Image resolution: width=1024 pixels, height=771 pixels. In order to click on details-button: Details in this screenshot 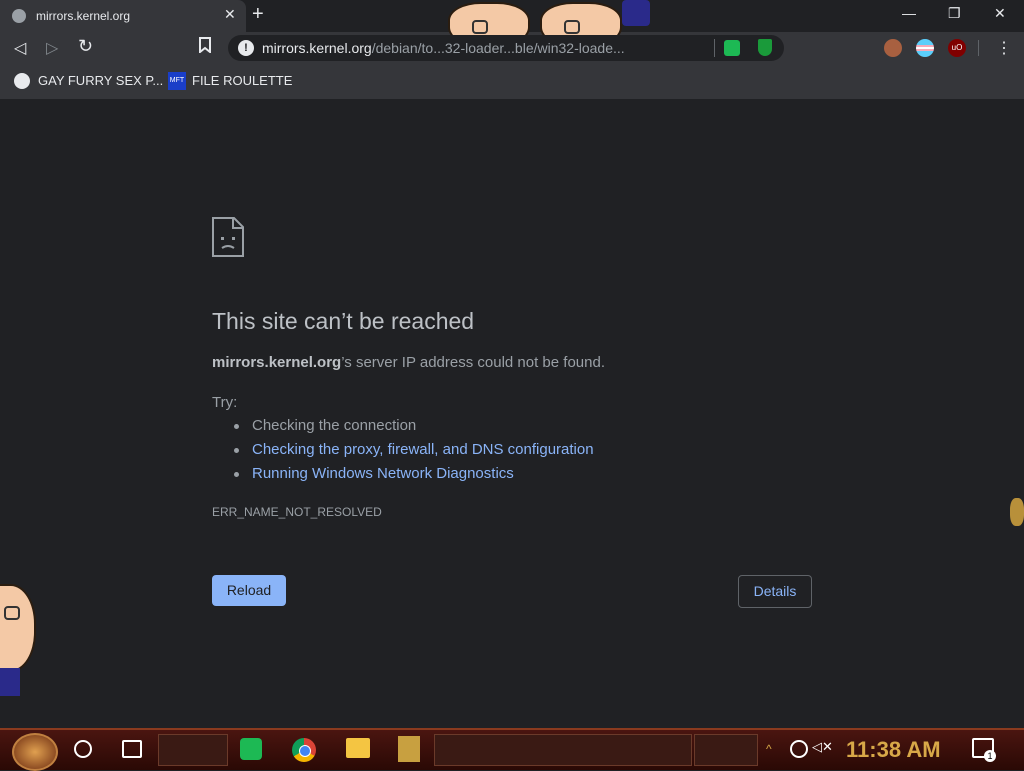, I will do `click(775, 591)`.